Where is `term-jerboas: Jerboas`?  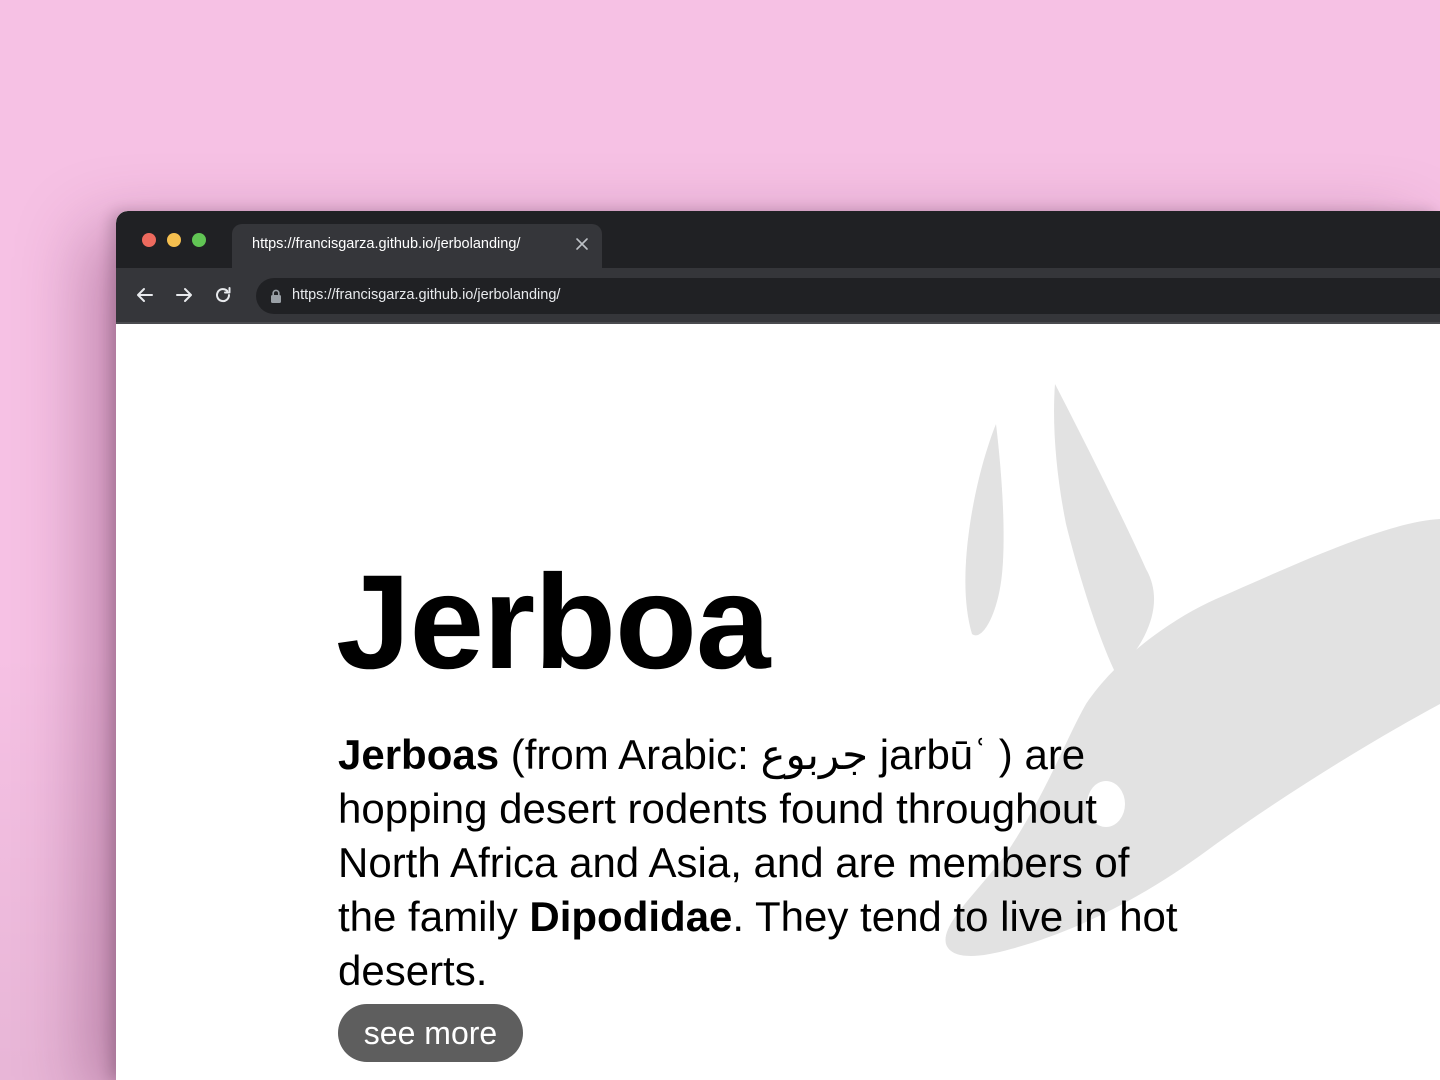
term-jerboas: Jerboas is located at coordinates (419, 754).